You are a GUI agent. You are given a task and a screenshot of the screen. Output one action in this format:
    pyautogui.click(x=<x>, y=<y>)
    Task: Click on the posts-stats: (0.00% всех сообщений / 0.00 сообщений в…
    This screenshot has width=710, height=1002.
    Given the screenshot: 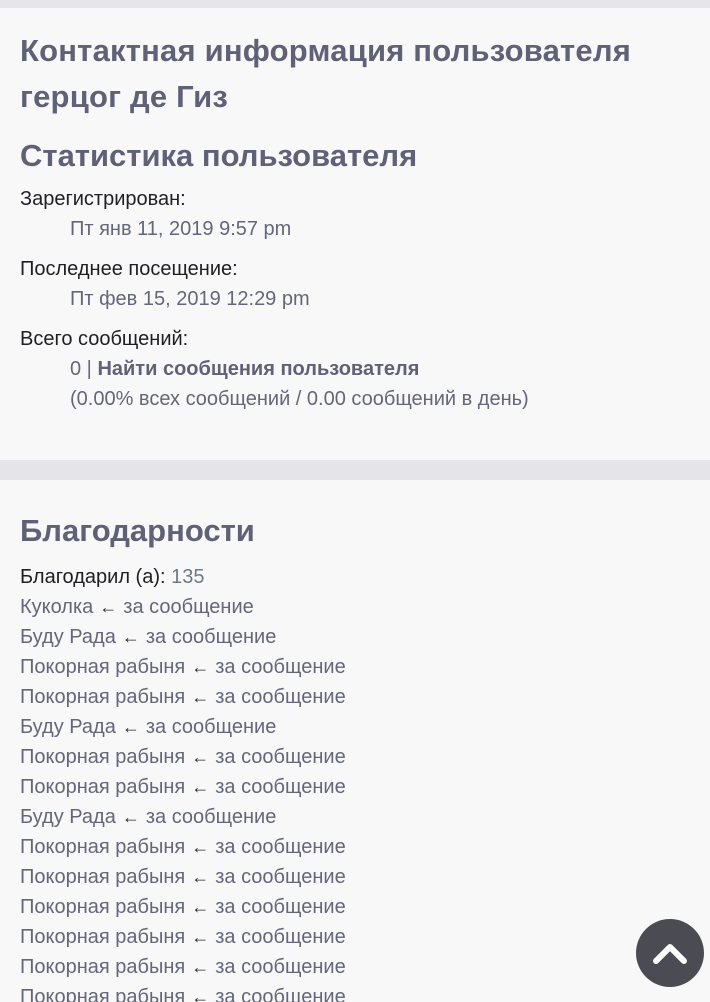 What is the action you would take?
    pyautogui.click(x=299, y=399)
    